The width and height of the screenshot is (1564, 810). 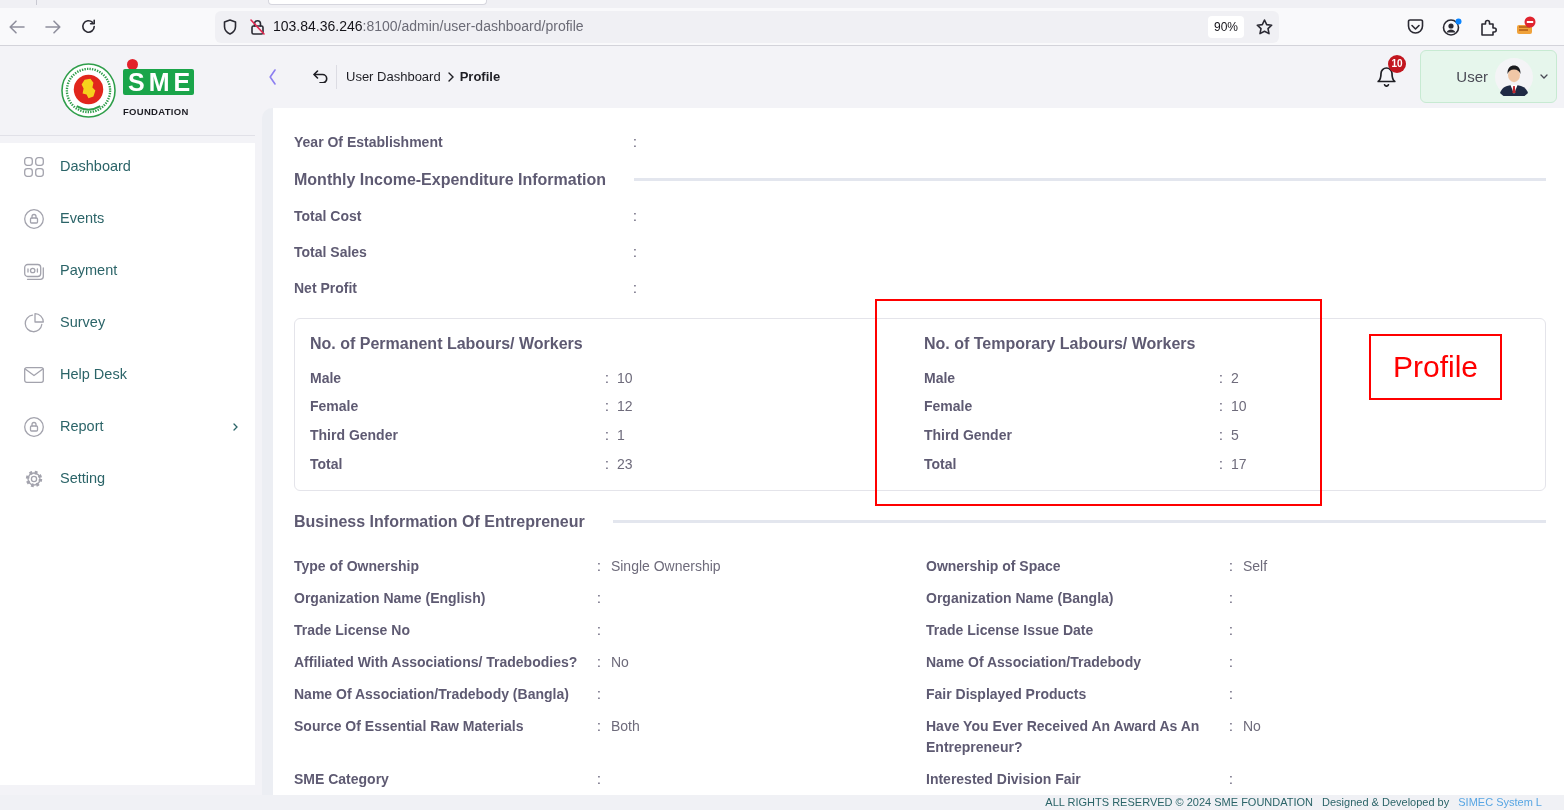 I want to click on field-label: Ownership of Space, so click(x=994, y=567).